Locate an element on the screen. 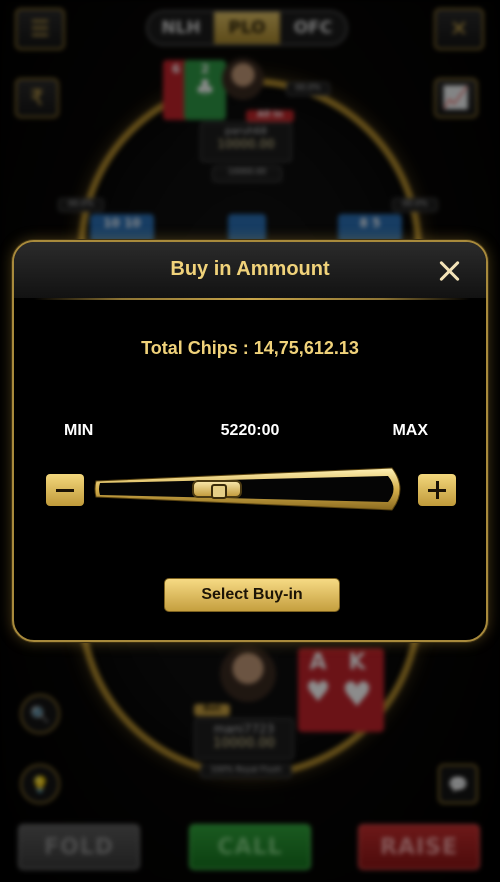 The width and height of the screenshot is (500, 882). increase-button is located at coordinates (437, 490).